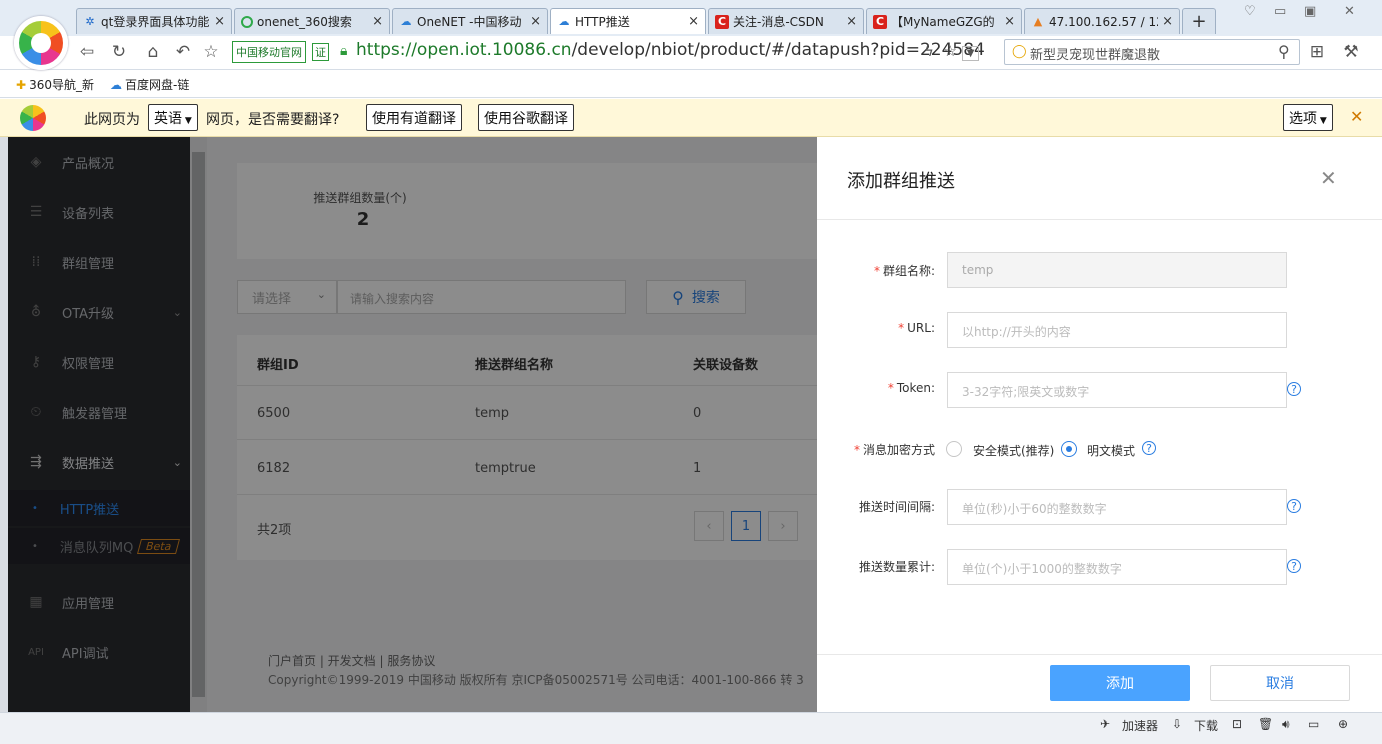  I want to click on count-label: 推送数量累计:, so click(896, 567).